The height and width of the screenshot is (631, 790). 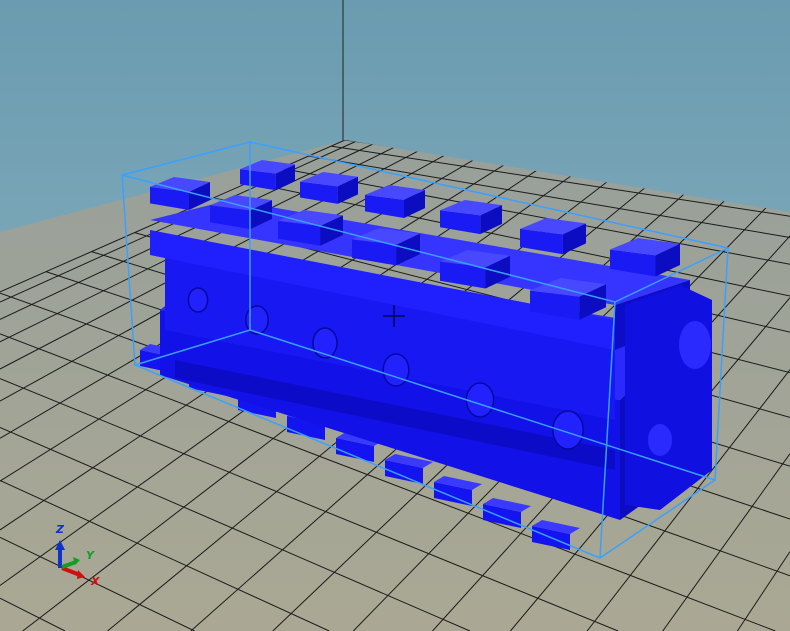 I want to click on y-axis-label: Y, so click(x=90, y=555).